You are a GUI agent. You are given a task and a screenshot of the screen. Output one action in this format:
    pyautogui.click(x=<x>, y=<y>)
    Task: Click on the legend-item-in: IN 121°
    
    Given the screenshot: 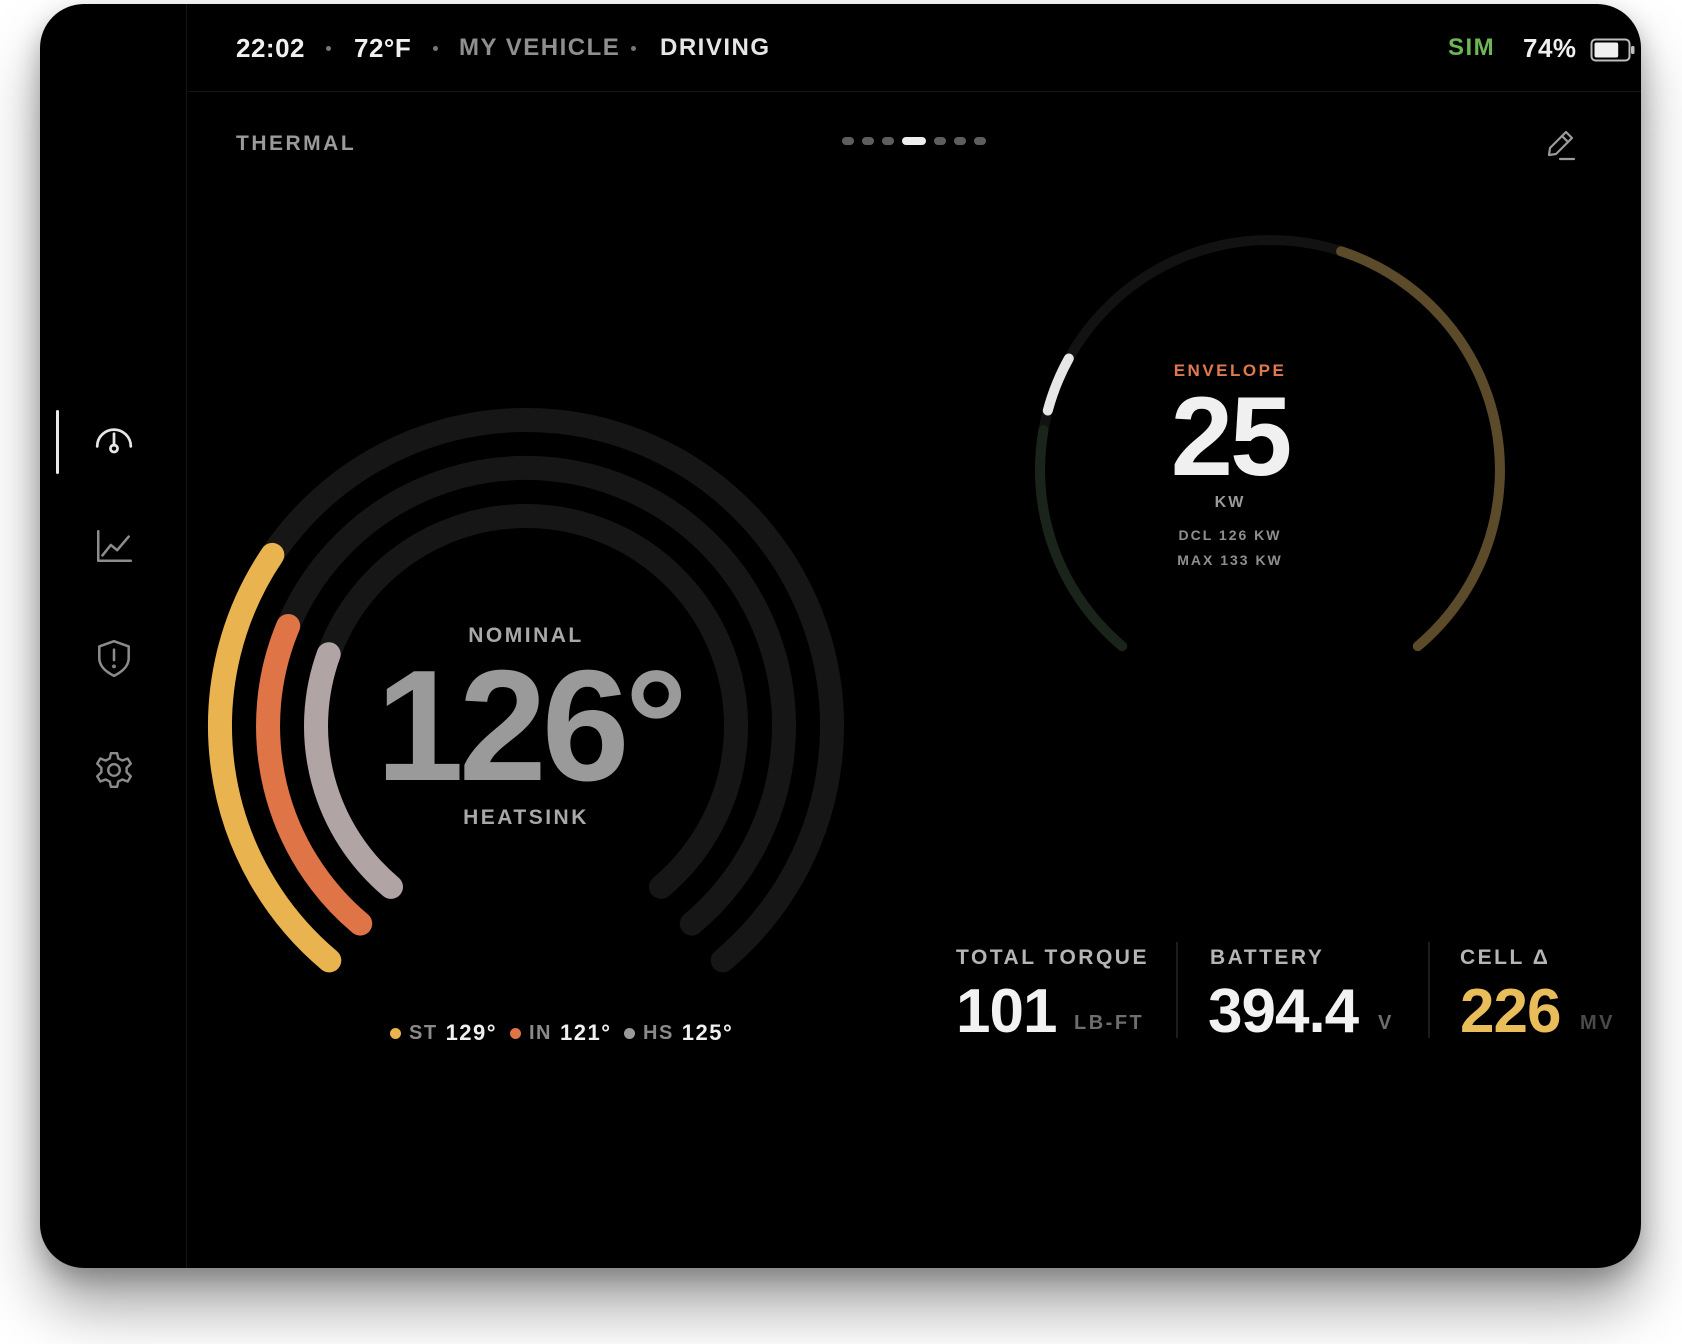 What is the action you would take?
    pyautogui.click(x=561, y=1033)
    